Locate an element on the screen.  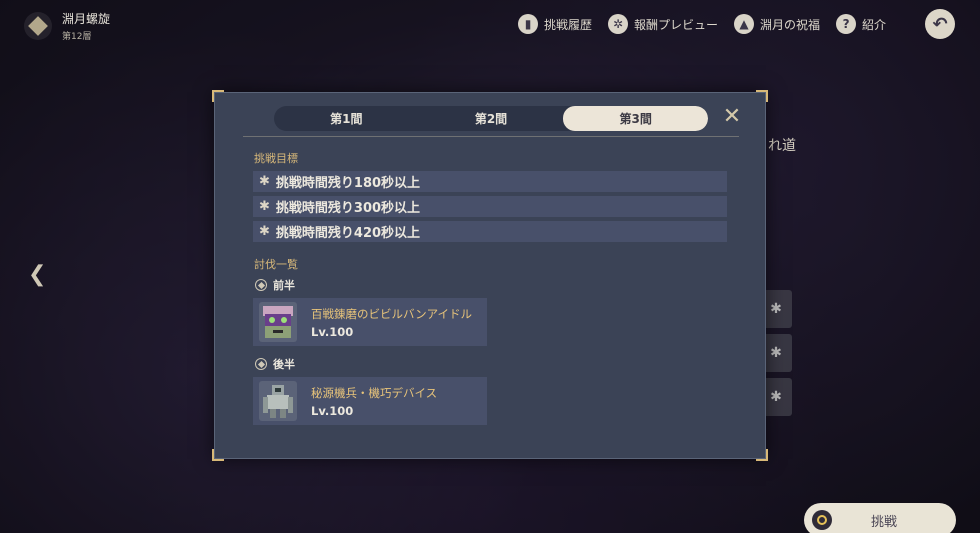
back-button: ↶ is located at coordinates (940, 24).